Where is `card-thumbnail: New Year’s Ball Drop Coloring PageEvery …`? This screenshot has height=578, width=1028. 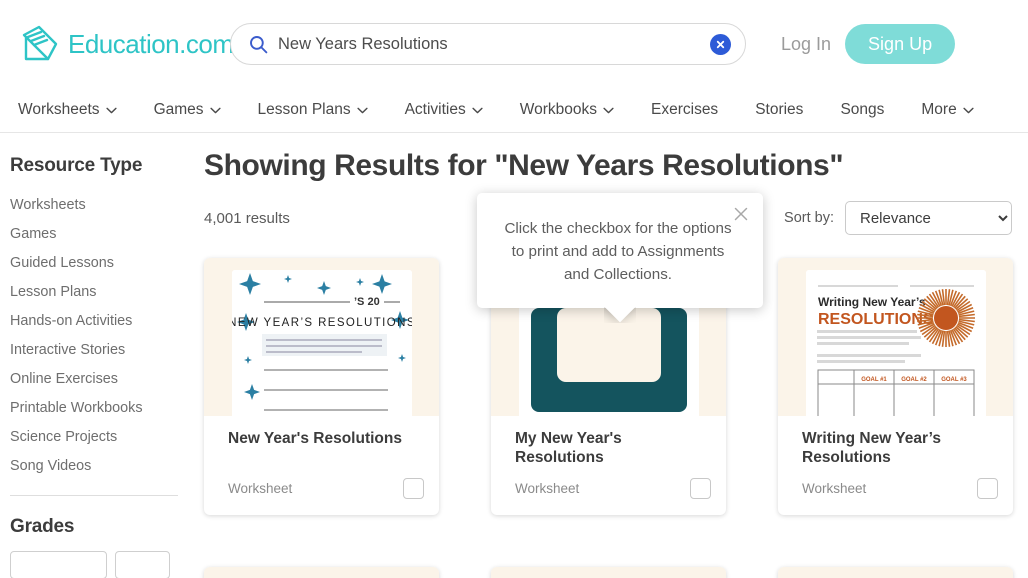
card-thumbnail: New Year’s Ball Drop Coloring PageEvery … is located at coordinates (321, 572).